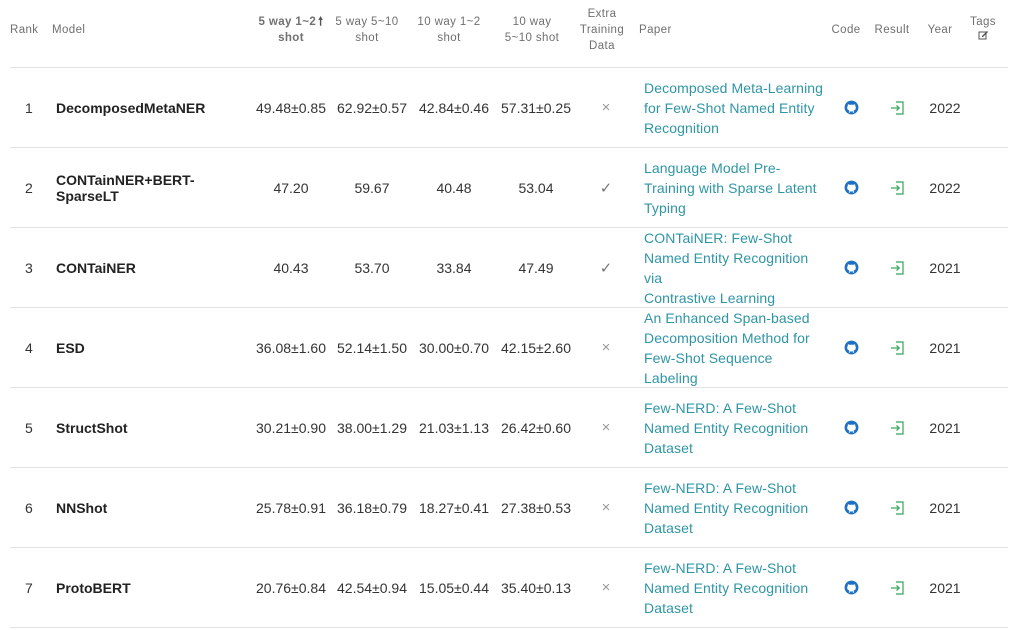 The width and height of the screenshot is (1031, 630). Describe the element at coordinates (291, 30) in the screenshot. I see `header-5way-1-2shot: 5 way 1~2 🠕 shot` at that location.